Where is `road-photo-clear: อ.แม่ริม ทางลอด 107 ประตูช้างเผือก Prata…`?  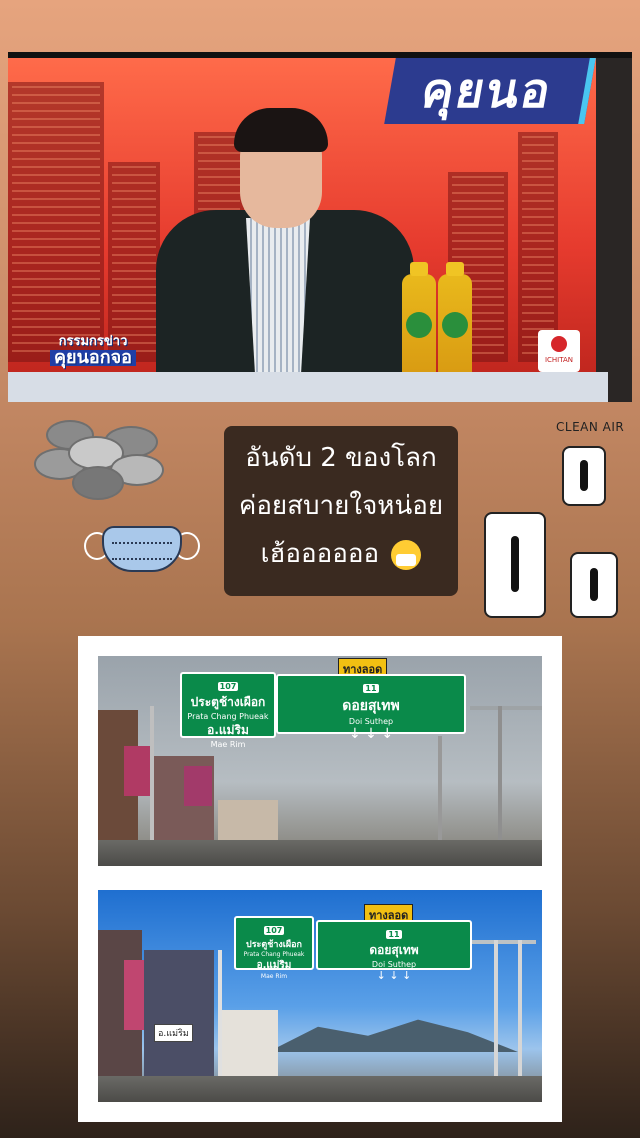
road-photo-clear: อ.แม่ริม ทางลอด 107 ประตูช้างเผือก Prata… is located at coordinates (320, 996).